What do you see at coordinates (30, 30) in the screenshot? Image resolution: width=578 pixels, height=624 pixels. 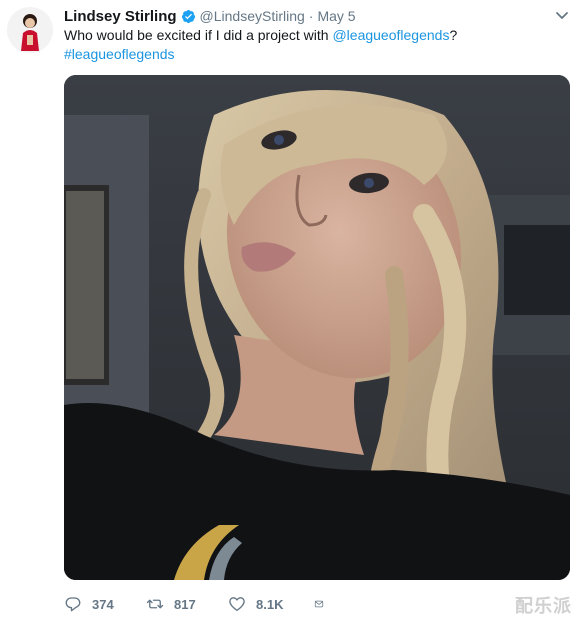 I see `avatar` at bounding box center [30, 30].